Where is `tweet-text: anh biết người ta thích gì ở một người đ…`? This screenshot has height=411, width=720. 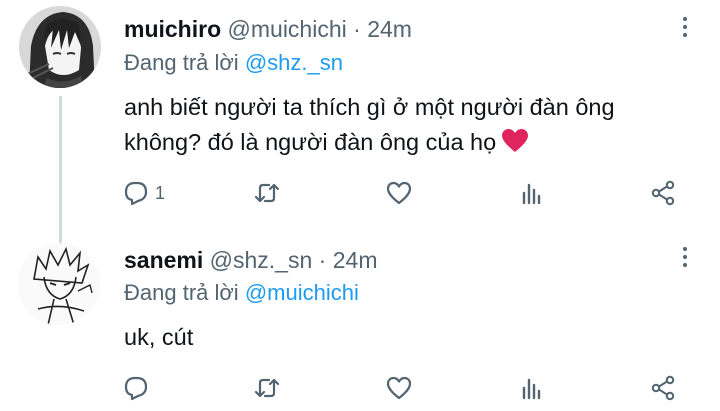 tweet-text: anh biết người ta thích gì ở một người đ… is located at coordinates (404, 126).